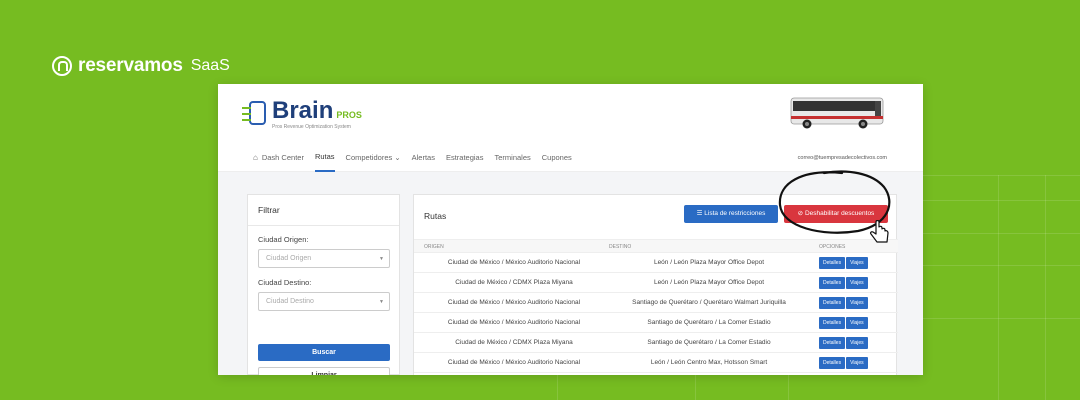 This screenshot has width=1080, height=400. I want to click on search-button: Buscar, so click(324, 352).